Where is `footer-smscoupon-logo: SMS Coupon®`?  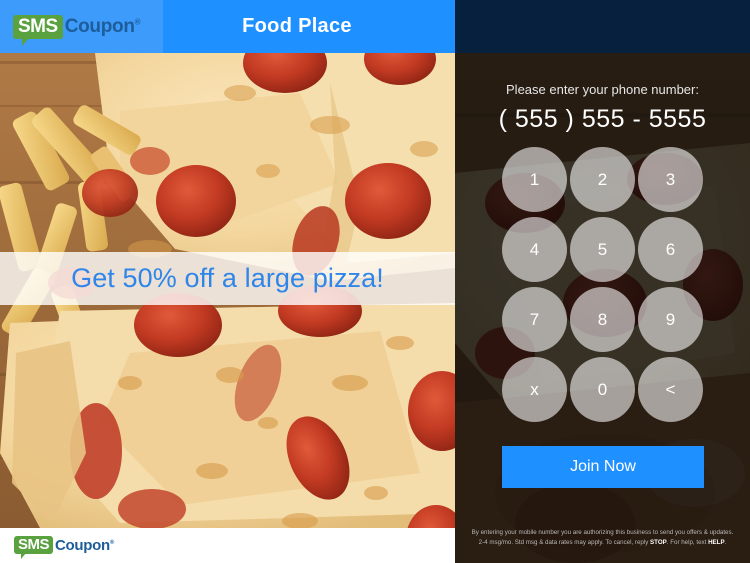 footer-smscoupon-logo: SMS Coupon® is located at coordinates (64, 547).